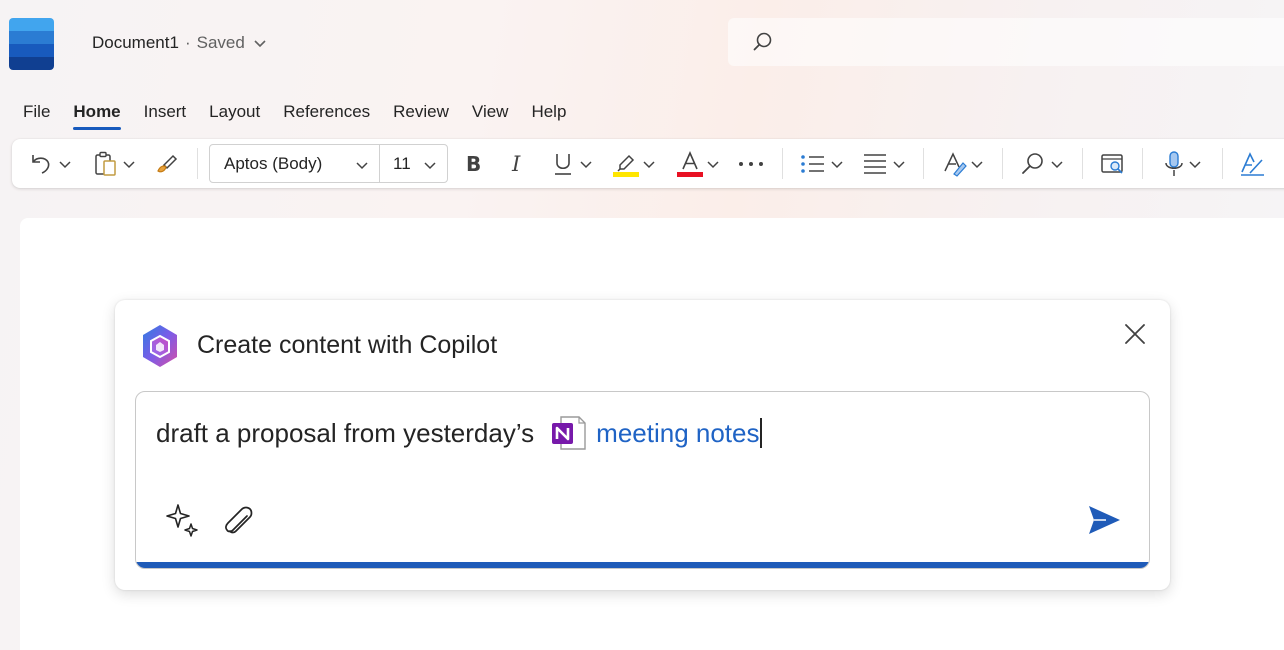  What do you see at coordinates (347, 345) in the screenshot?
I see `copilot-title: Create content with Copilot` at bounding box center [347, 345].